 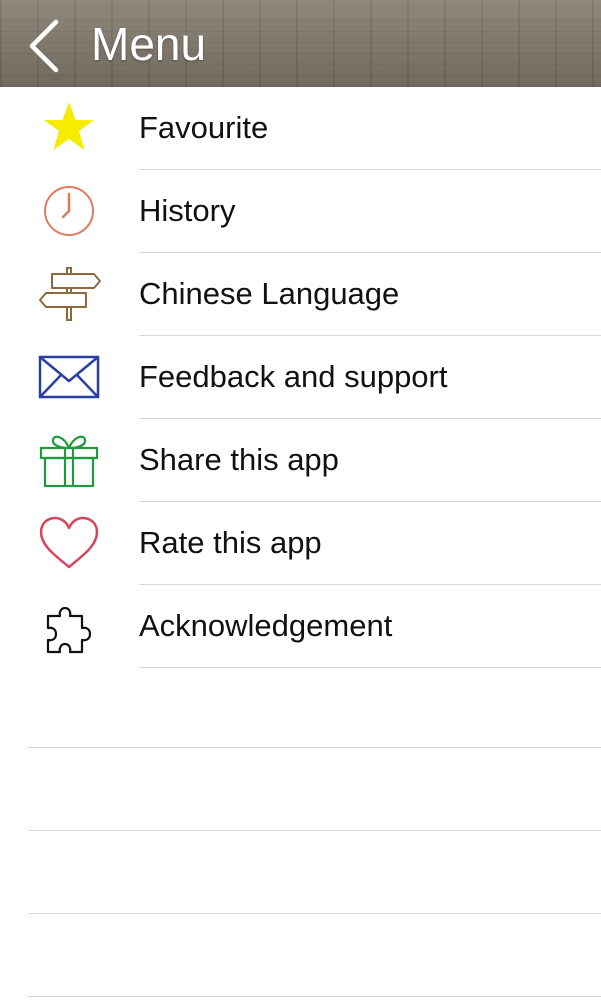 What do you see at coordinates (69, 626) in the screenshot?
I see `puzzle-icon` at bounding box center [69, 626].